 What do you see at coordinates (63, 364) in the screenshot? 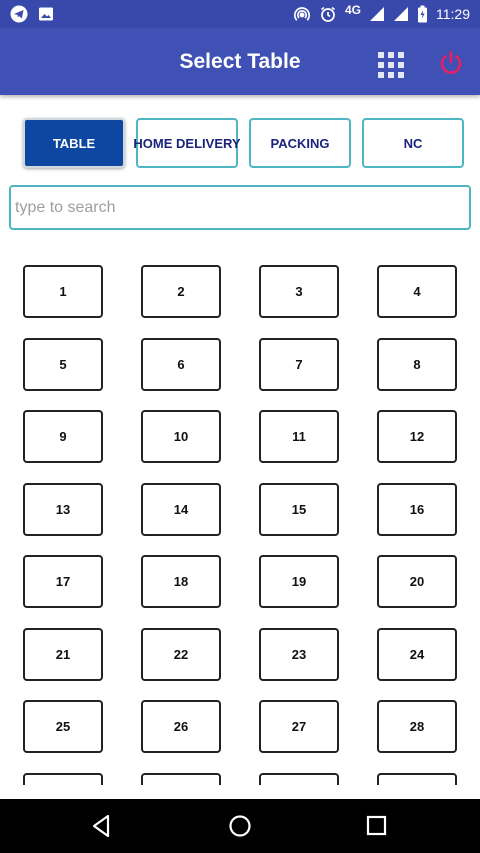
I see `table-cell: 5` at bounding box center [63, 364].